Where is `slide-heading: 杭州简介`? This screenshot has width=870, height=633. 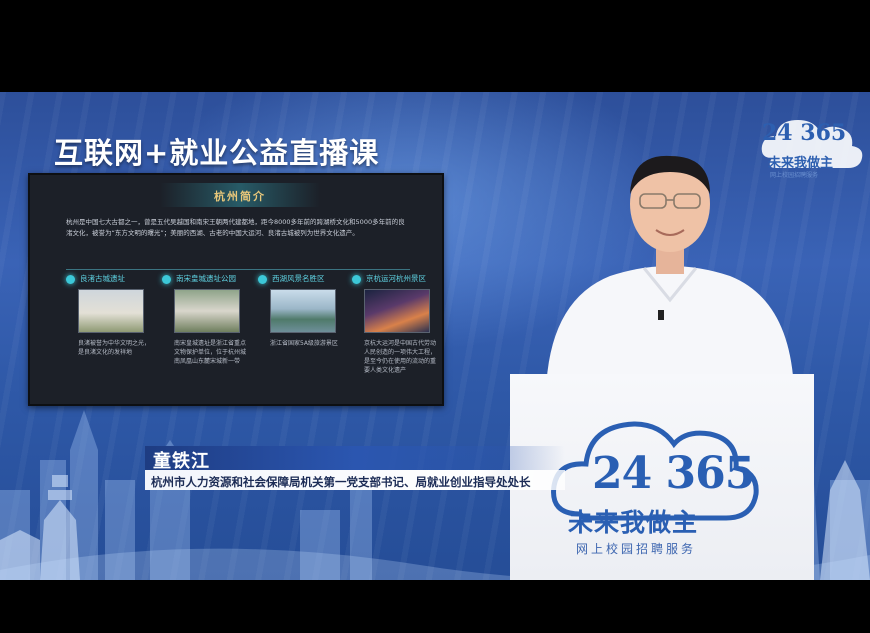
slide-heading: 杭州简介 is located at coordinates (240, 196).